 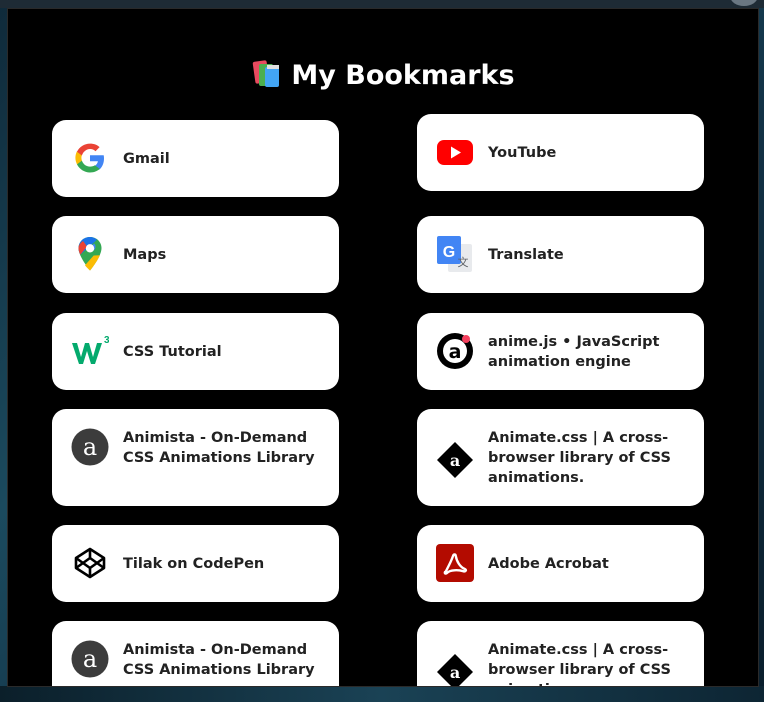 What do you see at coordinates (90, 349) in the screenshot?
I see `w3schools-icon: 3` at bounding box center [90, 349].